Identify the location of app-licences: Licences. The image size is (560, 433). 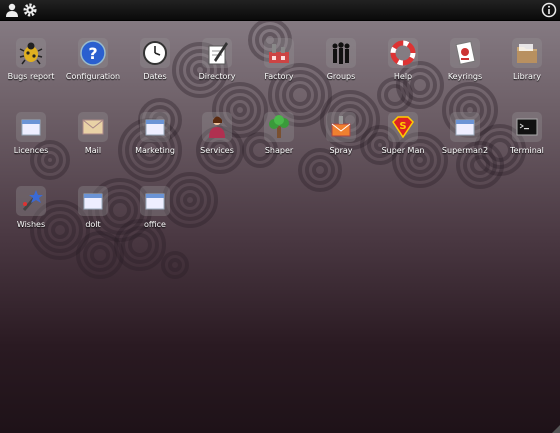
(31, 141).